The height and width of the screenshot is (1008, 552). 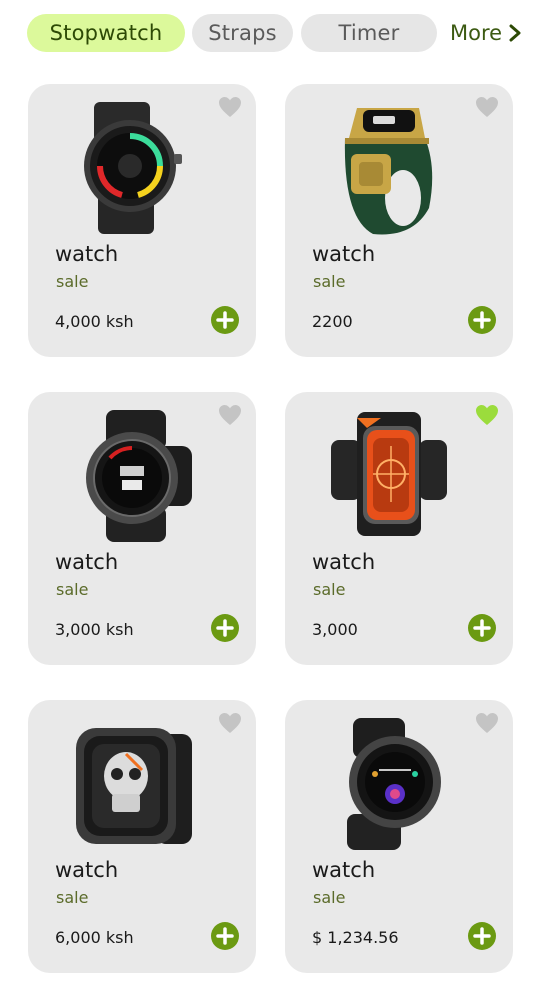 I want to click on product-card: watch sale 4,000 ksh, so click(x=142, y=220).